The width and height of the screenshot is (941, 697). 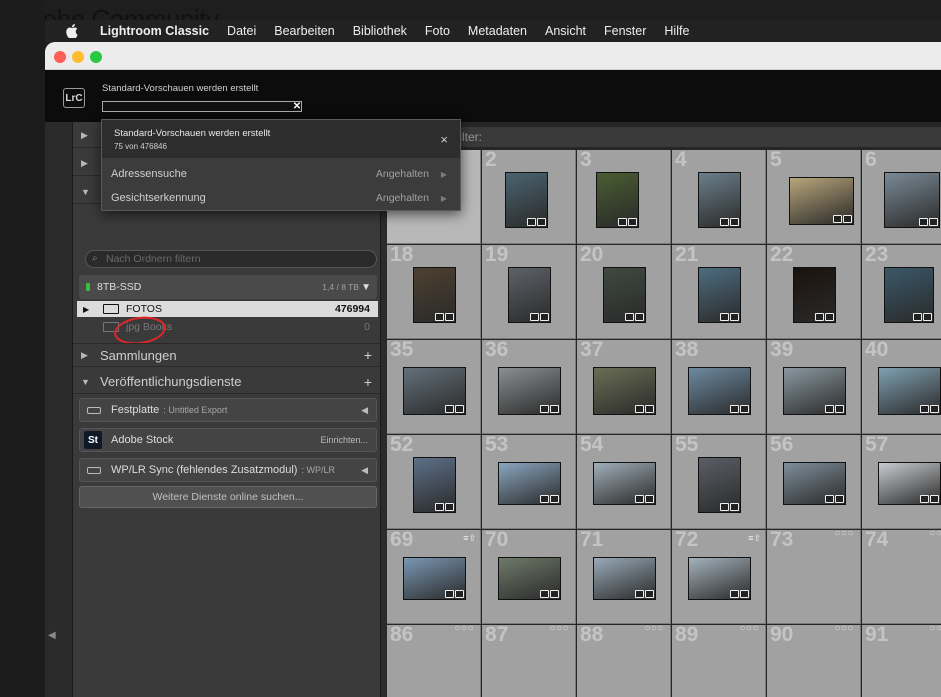 What do you see at coordinates (366, 287) in the screenshot?
I see `chevron-down-icon: ▼` at bounding box center [366, 287].